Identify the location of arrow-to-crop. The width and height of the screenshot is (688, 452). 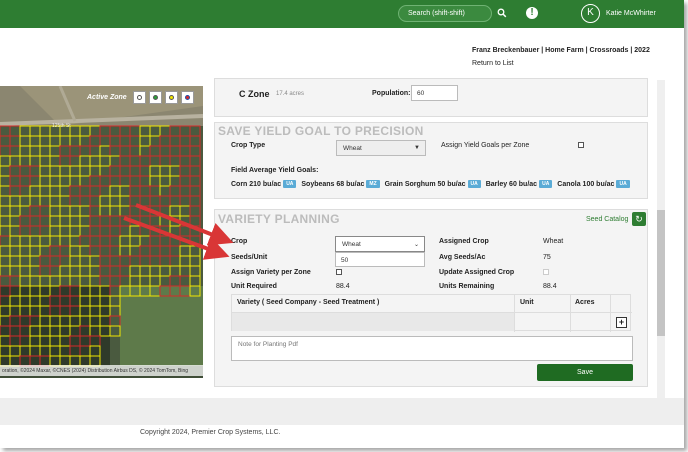
(184, 224).